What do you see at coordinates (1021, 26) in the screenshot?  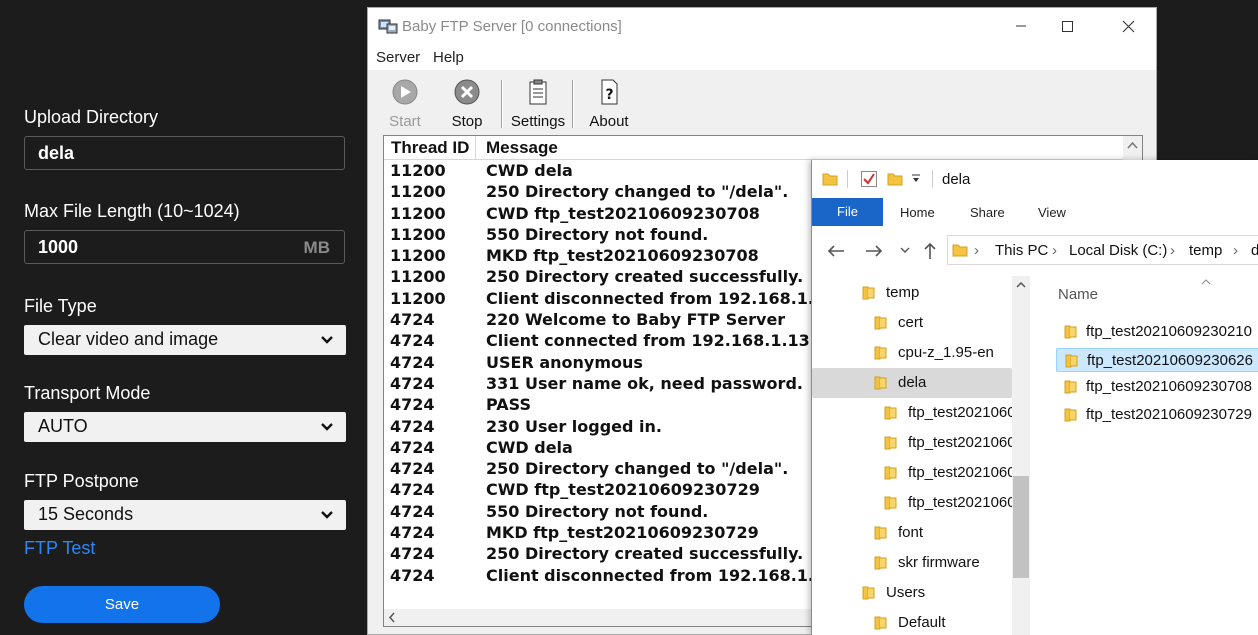 I see `minimize-button` at bounding box center [1021, 26].